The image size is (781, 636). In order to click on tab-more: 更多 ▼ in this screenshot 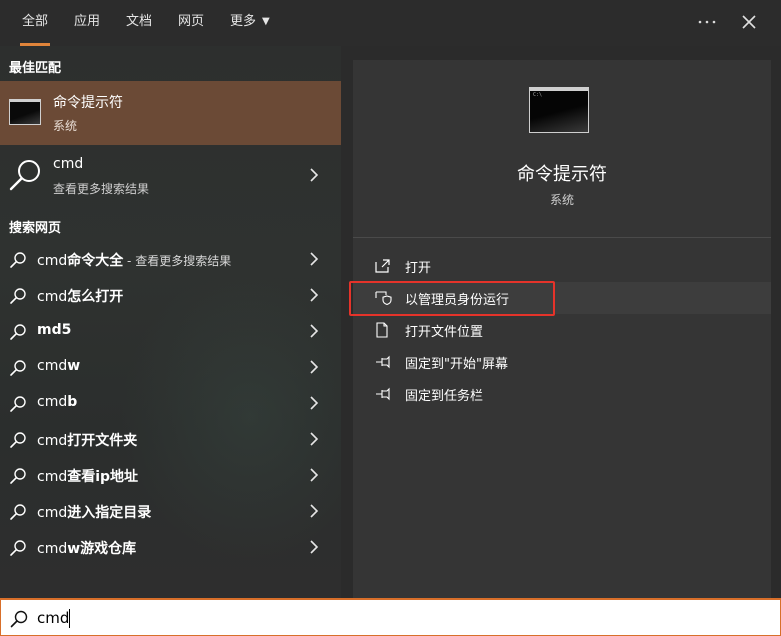, I will do `click(250, 23)`.